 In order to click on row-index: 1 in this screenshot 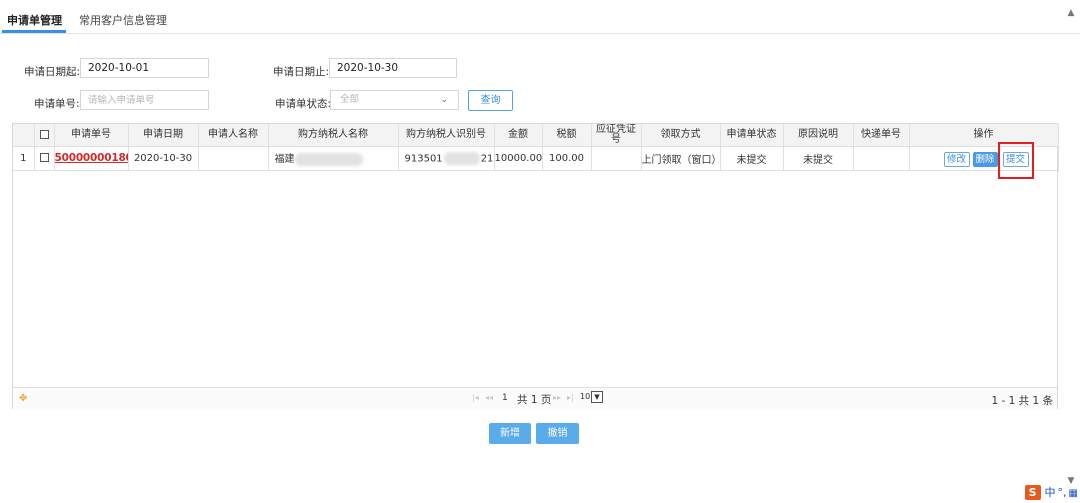, I will do `click(24, 158)`.